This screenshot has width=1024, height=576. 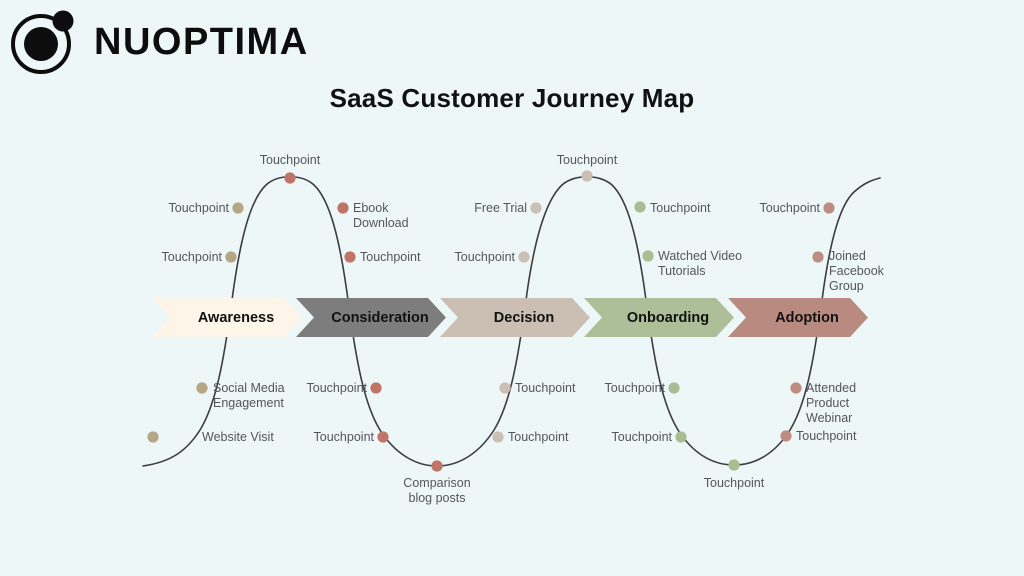 I want to click on touchpoint-label: Attended Product Webinar, so click(x=831, y=403).